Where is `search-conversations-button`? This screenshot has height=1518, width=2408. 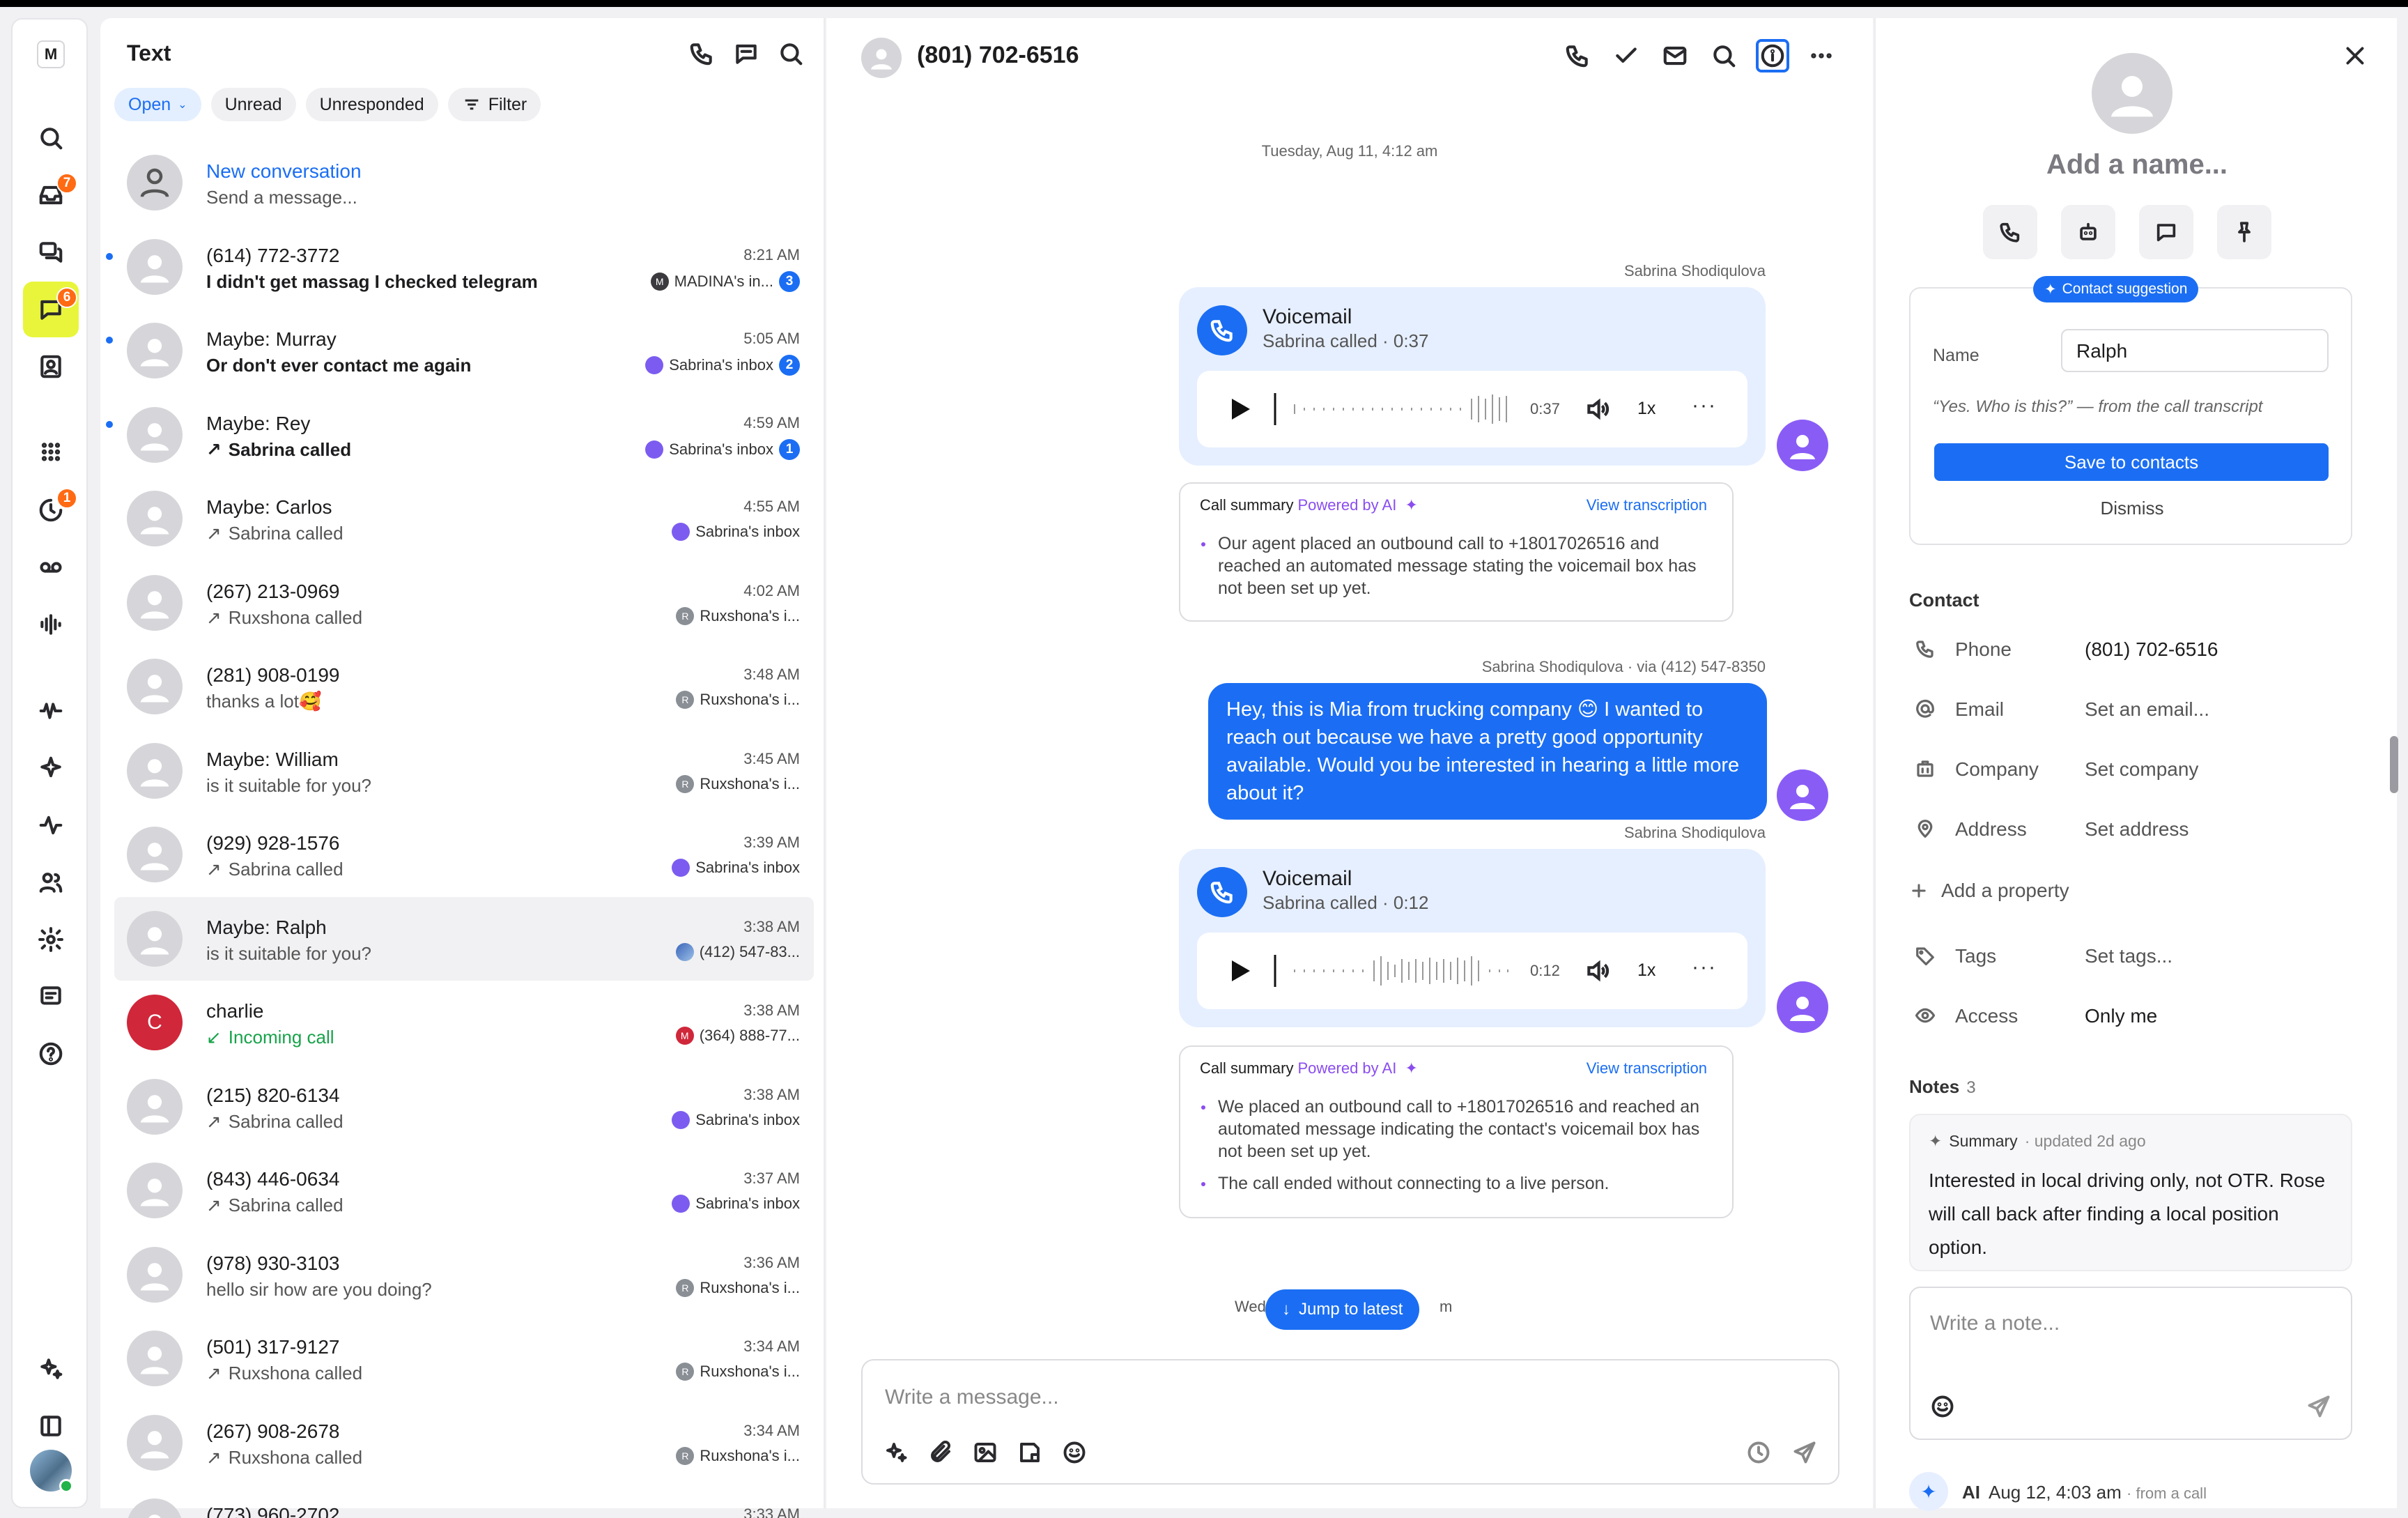
search-conversations-button is located at coordinates (791, 53).